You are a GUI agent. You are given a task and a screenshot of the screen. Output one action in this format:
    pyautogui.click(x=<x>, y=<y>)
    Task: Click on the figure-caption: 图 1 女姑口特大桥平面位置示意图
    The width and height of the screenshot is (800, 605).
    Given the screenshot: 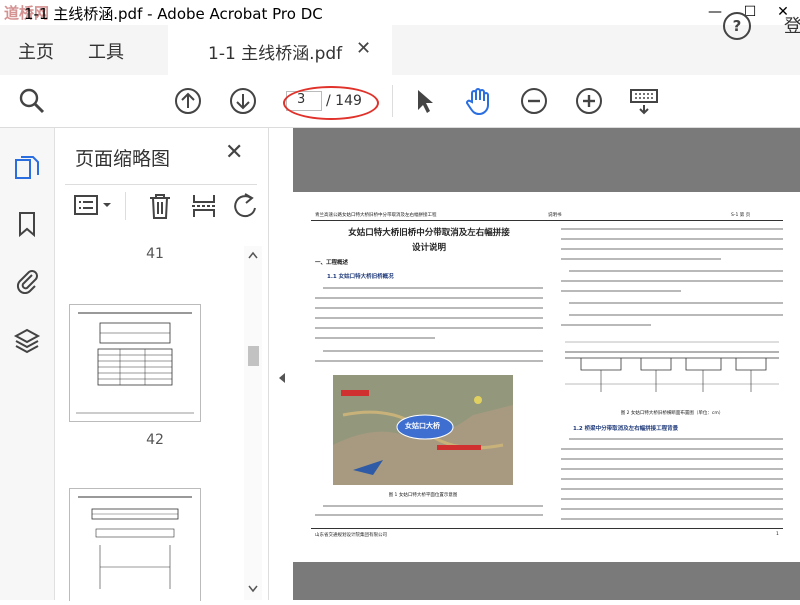 What is the action you would take?
    pyautogui.click(x=423, y=495)
    